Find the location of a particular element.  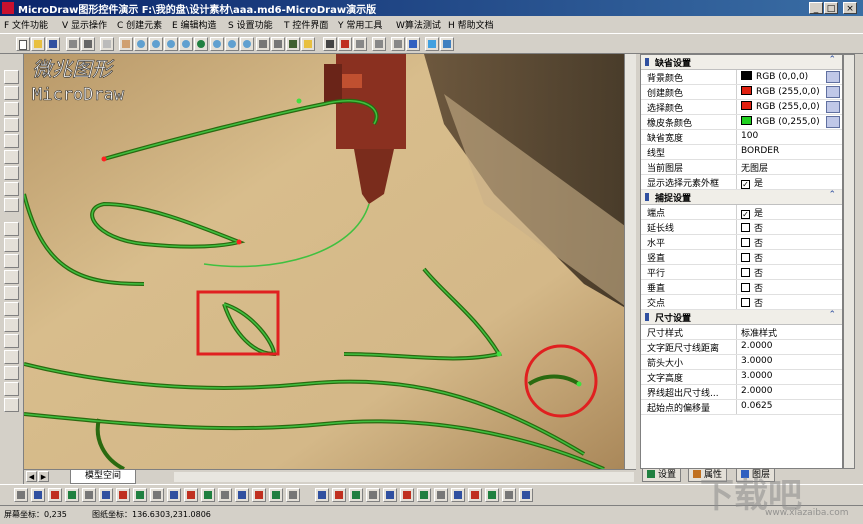

close-button: × is located at coordinates (850, 8).